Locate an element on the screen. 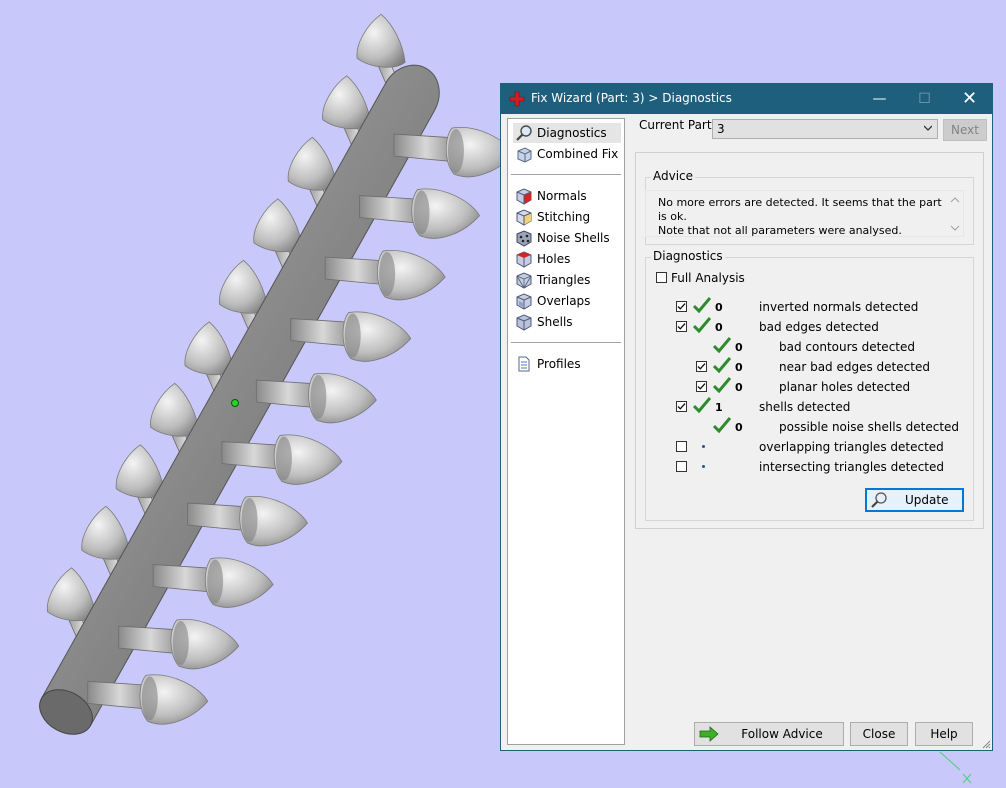 This screenshot has height=788, width=1006. arrow-right-icon is located at coordinates (709, 734).